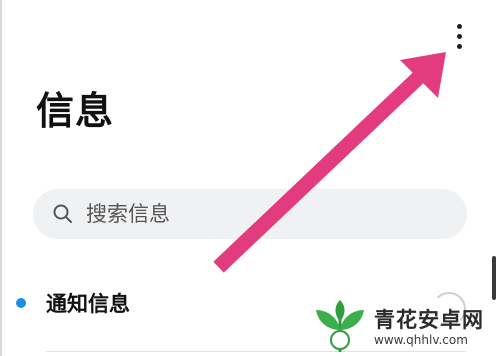 This screenshot has height=356, width=500. I want to click on watermark-name: 青花安卓网, so click(429, 320).